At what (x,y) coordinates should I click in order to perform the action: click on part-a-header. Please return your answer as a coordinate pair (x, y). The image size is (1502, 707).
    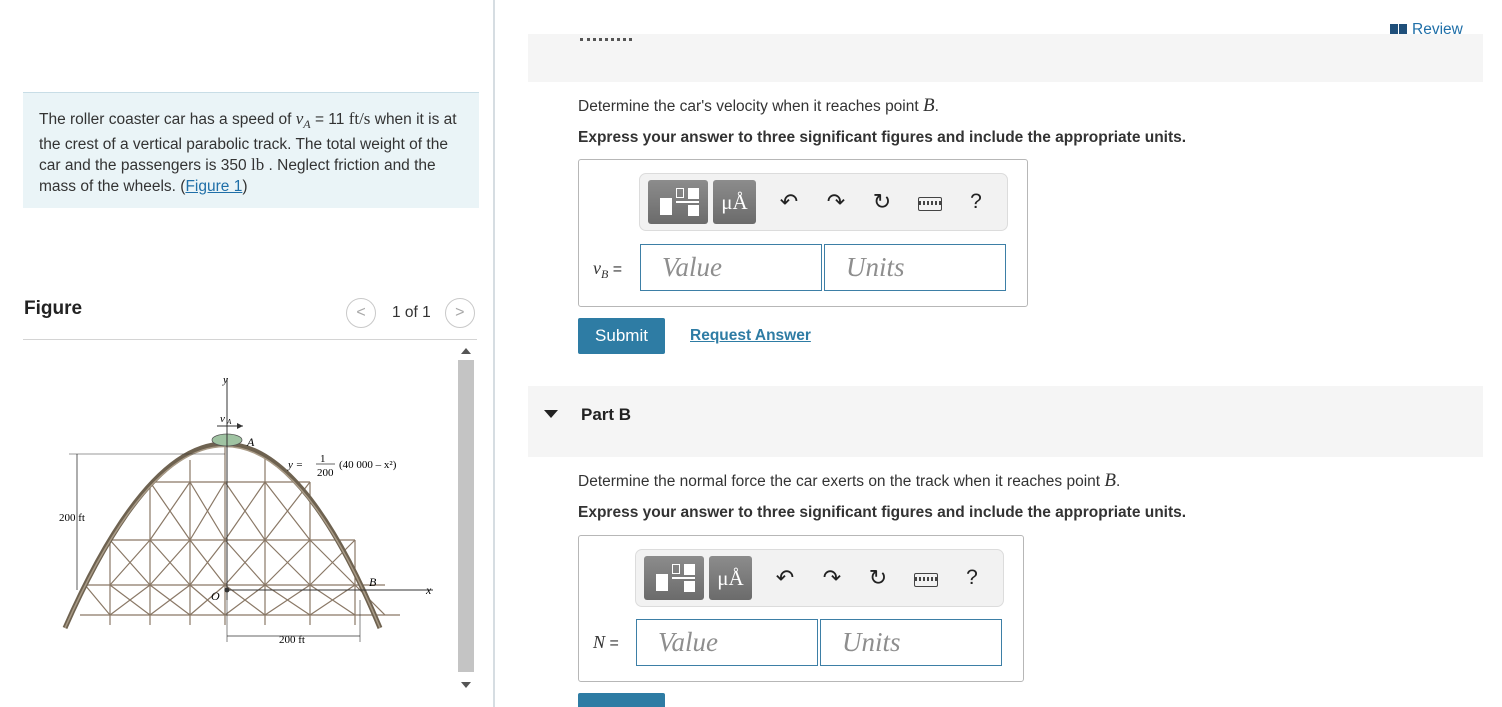
    Looking at the image, I should click on (1005, 58).